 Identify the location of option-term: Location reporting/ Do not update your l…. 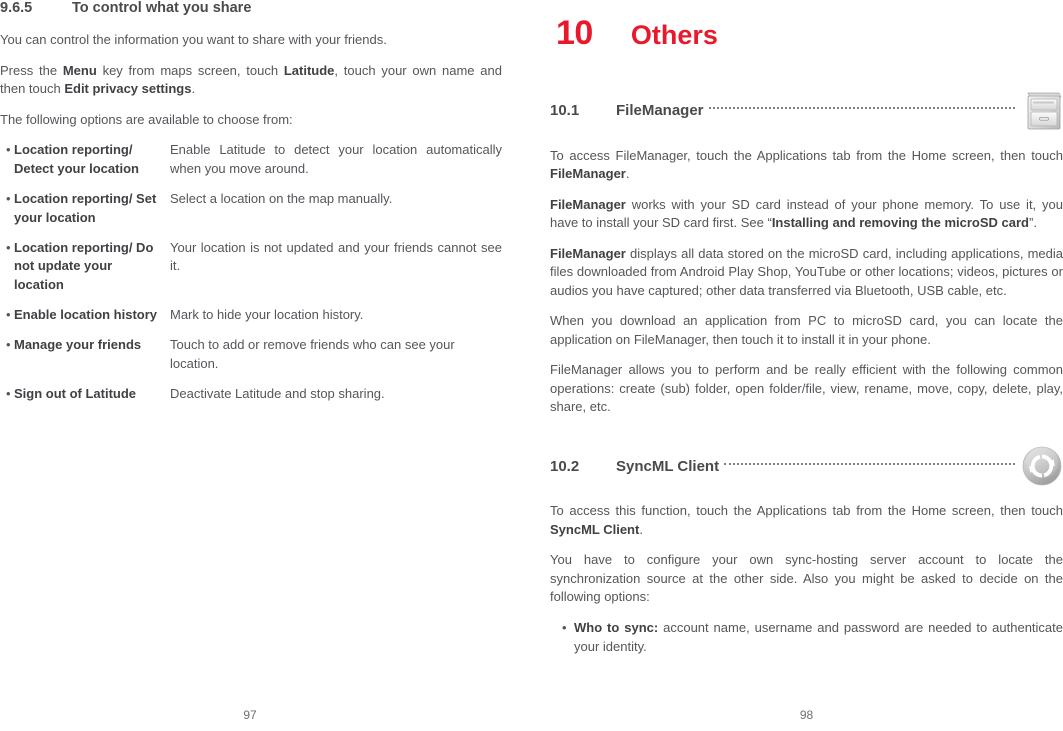
(84, 266).